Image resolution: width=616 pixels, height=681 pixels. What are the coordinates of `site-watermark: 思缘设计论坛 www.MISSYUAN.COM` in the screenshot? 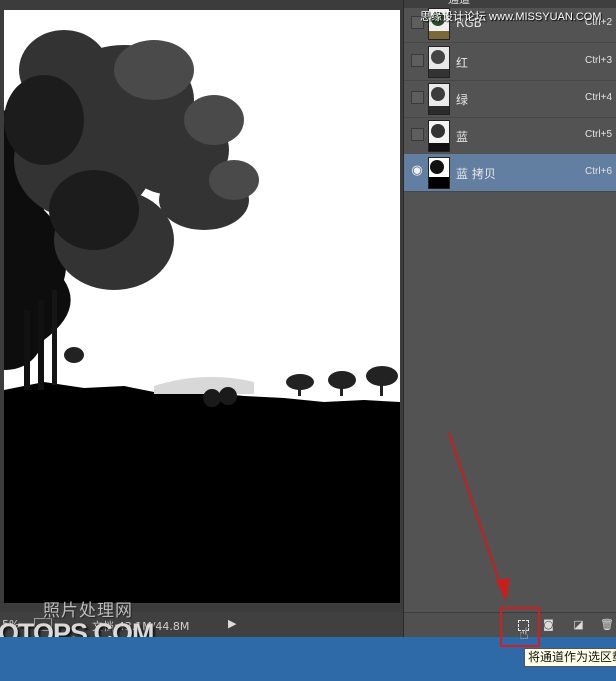 It's located at (511, 17).